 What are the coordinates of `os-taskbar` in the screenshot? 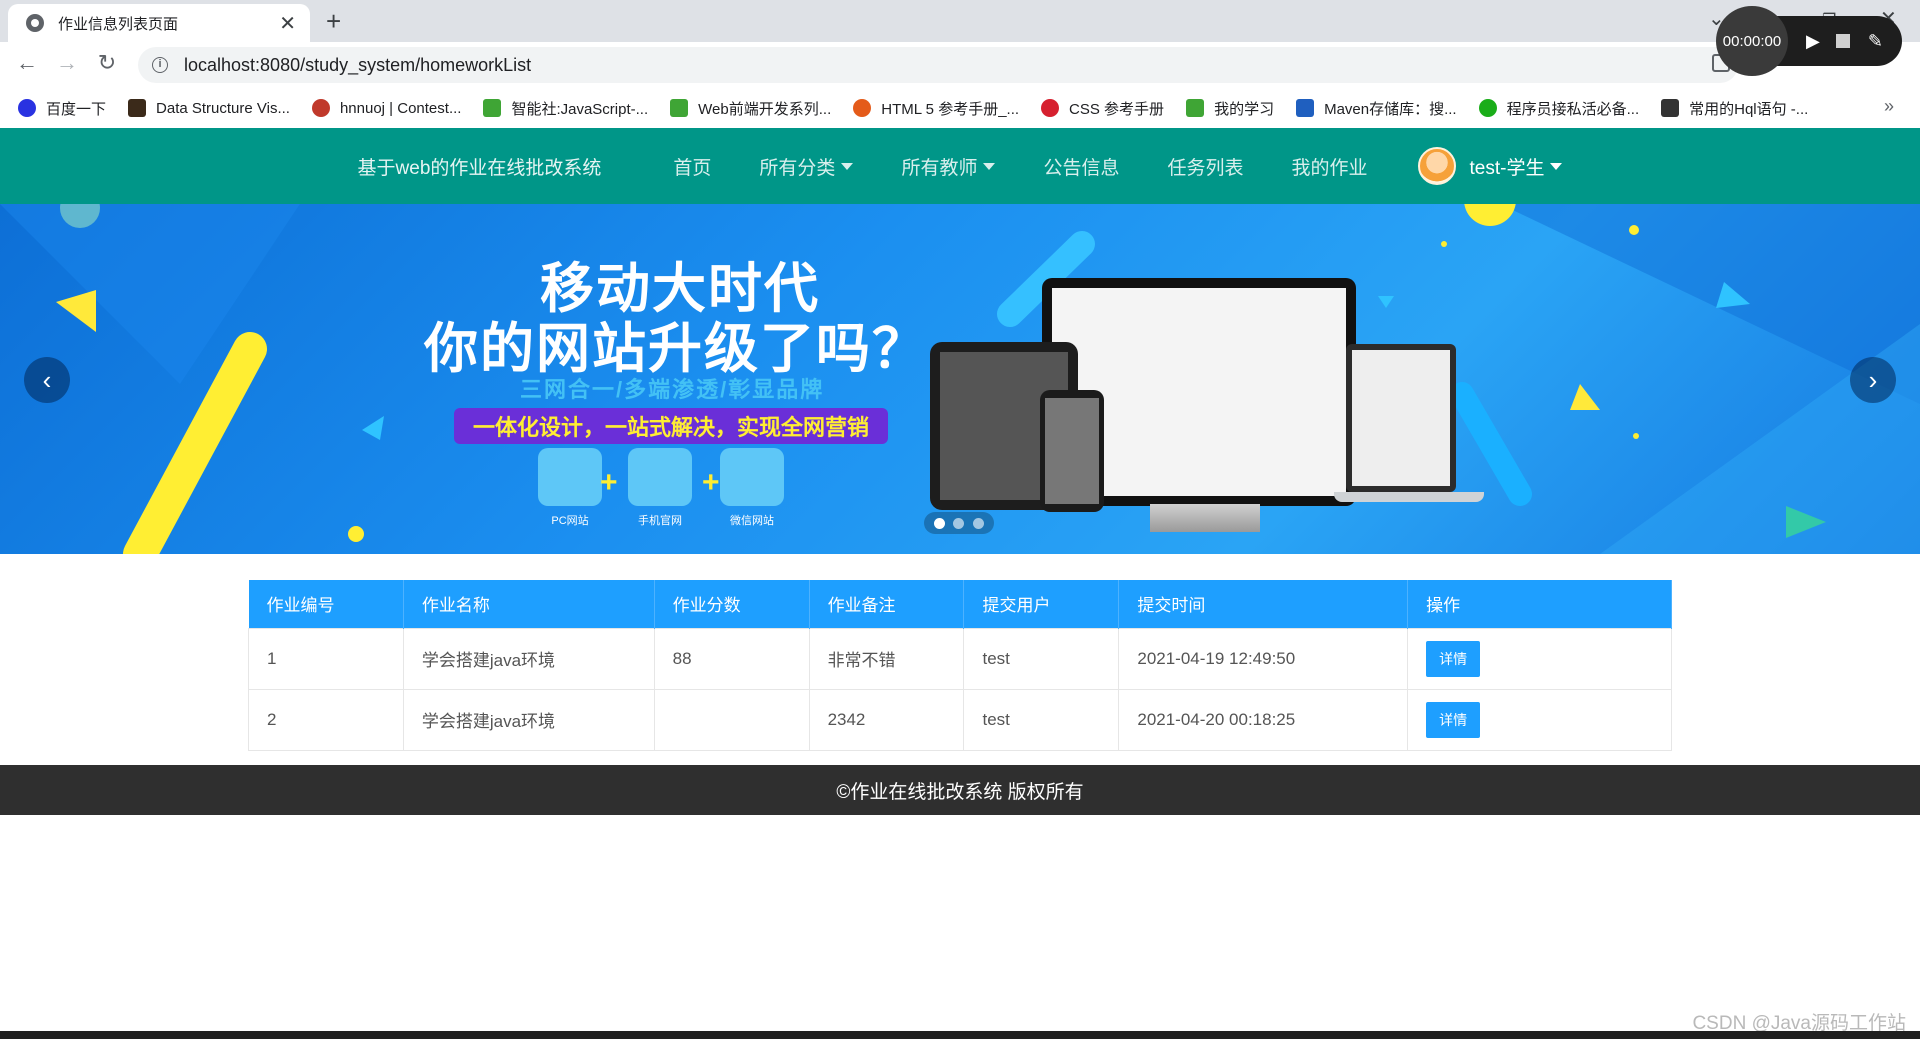 It's located at (960, 1035).